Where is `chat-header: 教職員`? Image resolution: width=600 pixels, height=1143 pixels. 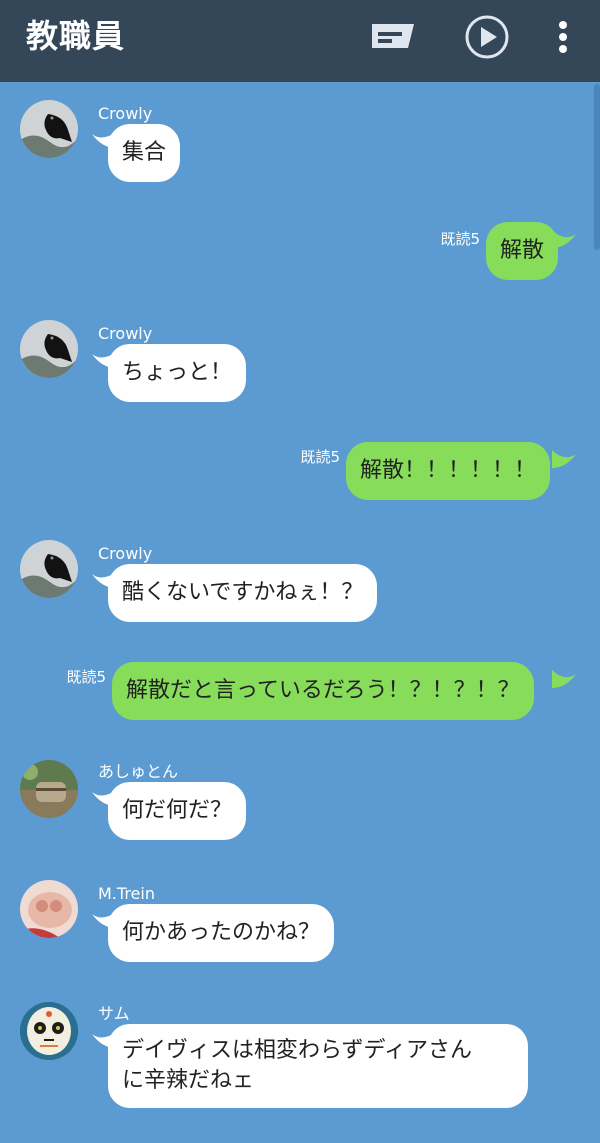
chat-header: 教職員 is located at coordinates (300, 41).